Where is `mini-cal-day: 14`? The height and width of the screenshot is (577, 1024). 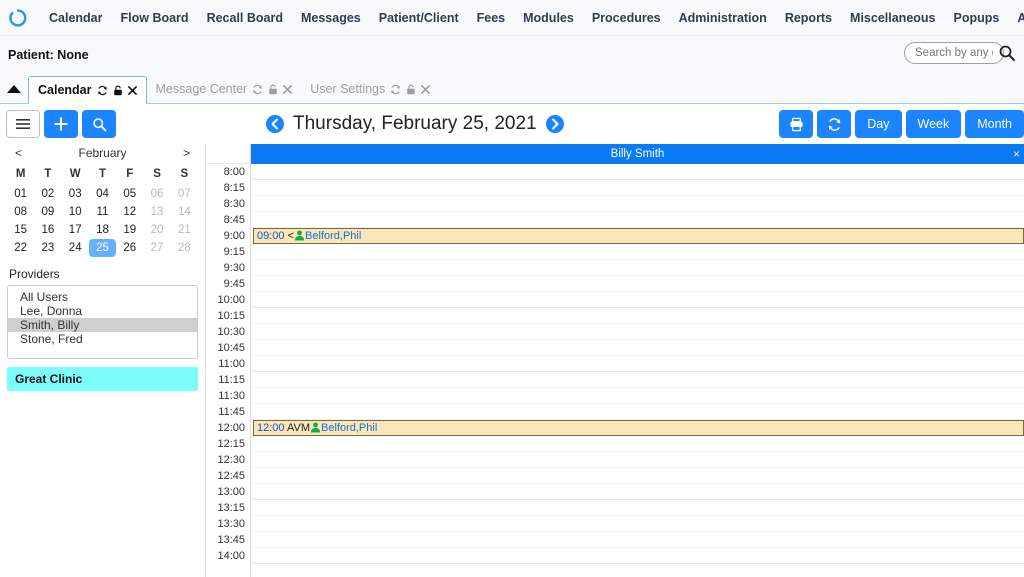
mini-cal-day: 14 is located at coordinates (184, 212).